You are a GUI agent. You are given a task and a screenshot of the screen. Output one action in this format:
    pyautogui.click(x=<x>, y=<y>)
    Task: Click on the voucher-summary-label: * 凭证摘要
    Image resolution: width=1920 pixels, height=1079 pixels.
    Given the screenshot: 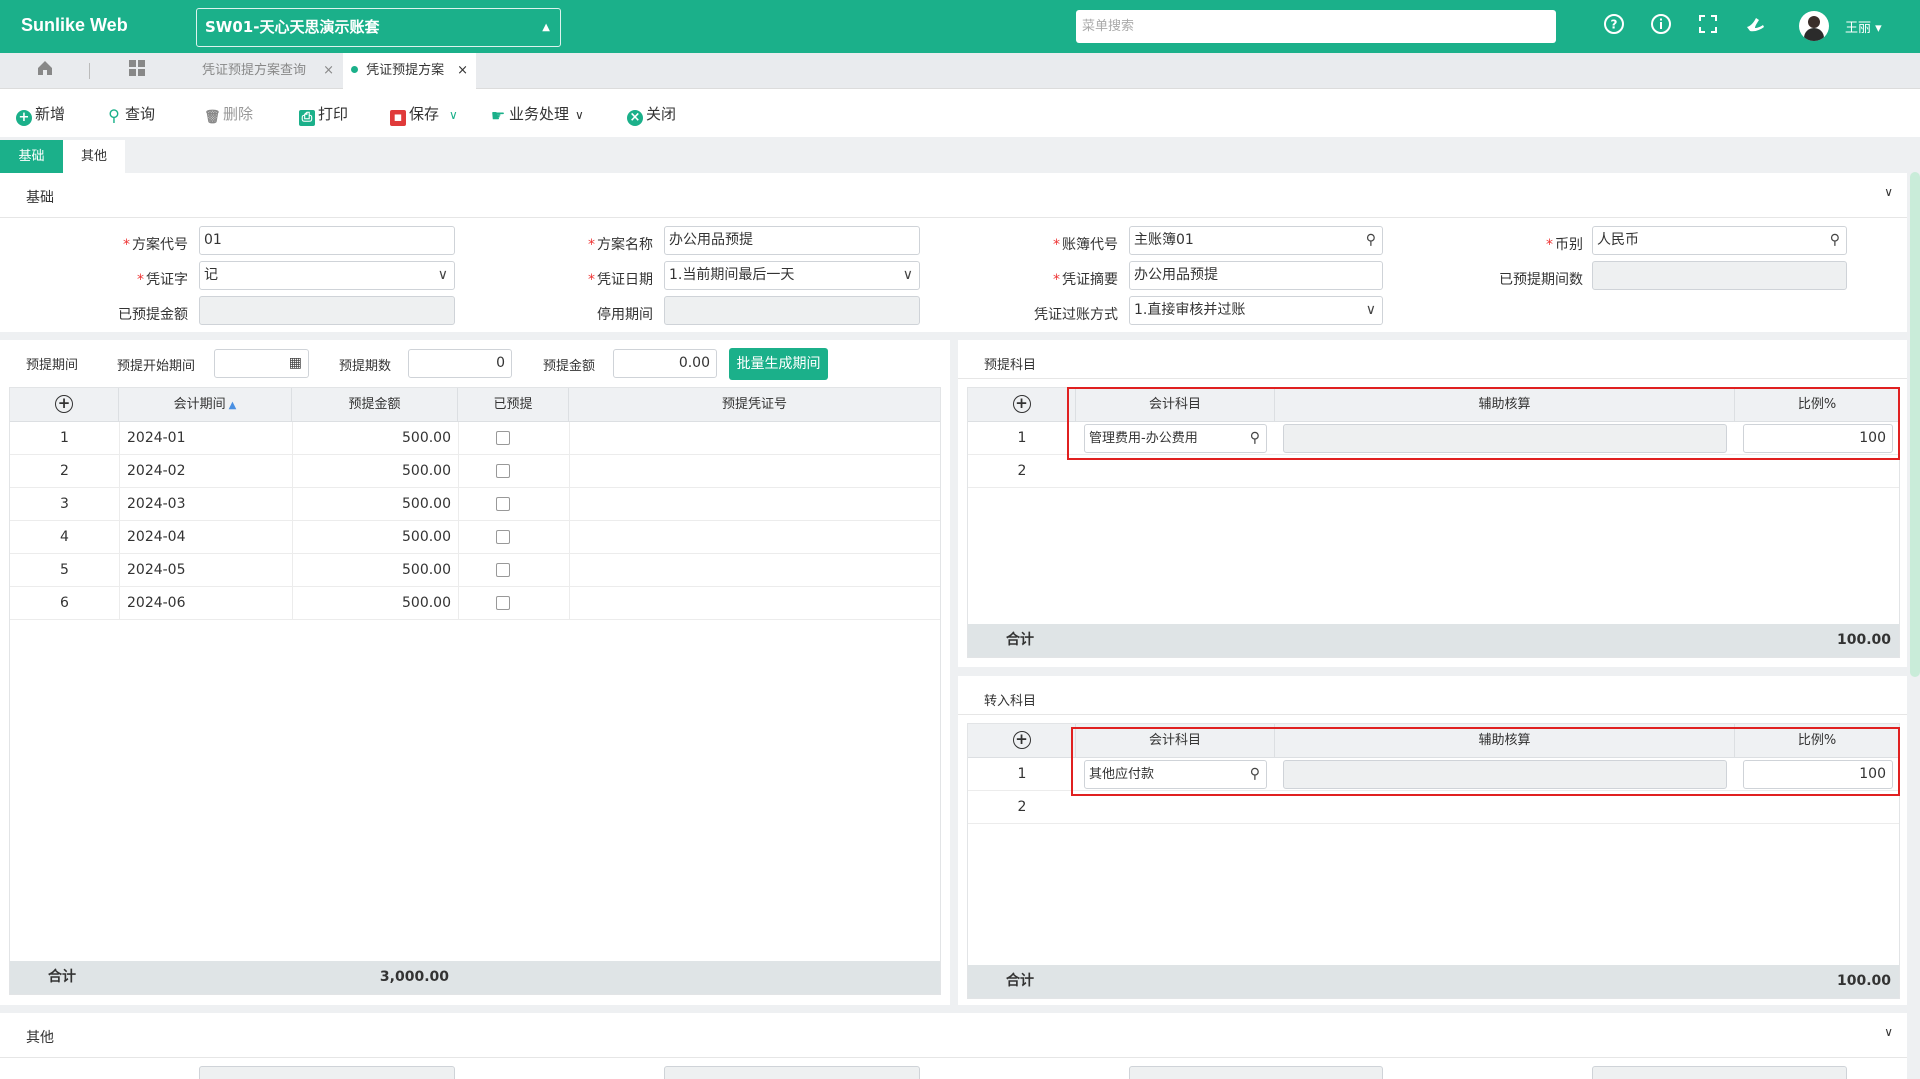 What is the action you would take?
    pyautogui.click(x=1085, y=280)
    